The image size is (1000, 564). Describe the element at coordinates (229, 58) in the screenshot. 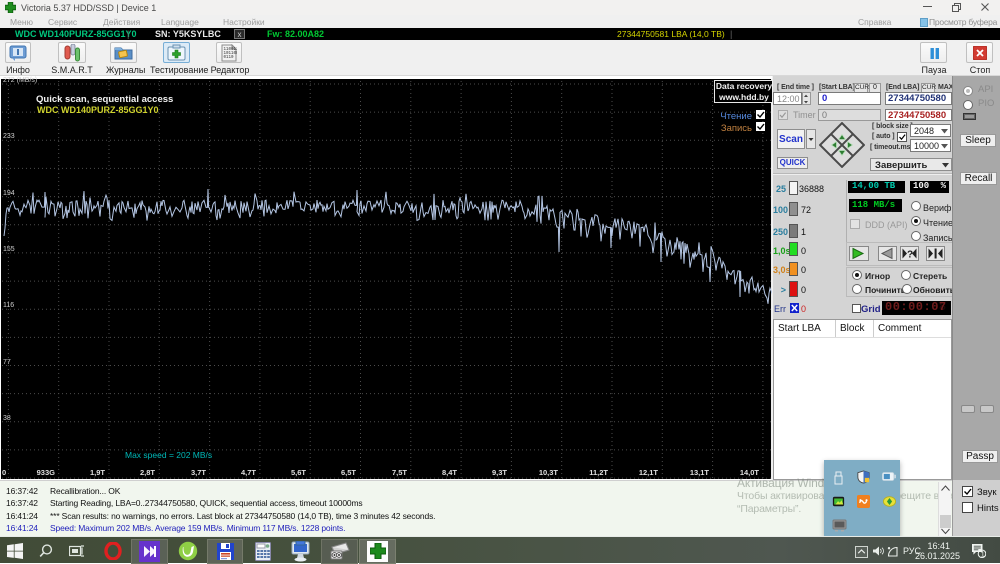

I see `svg-text: 0110` at that location.